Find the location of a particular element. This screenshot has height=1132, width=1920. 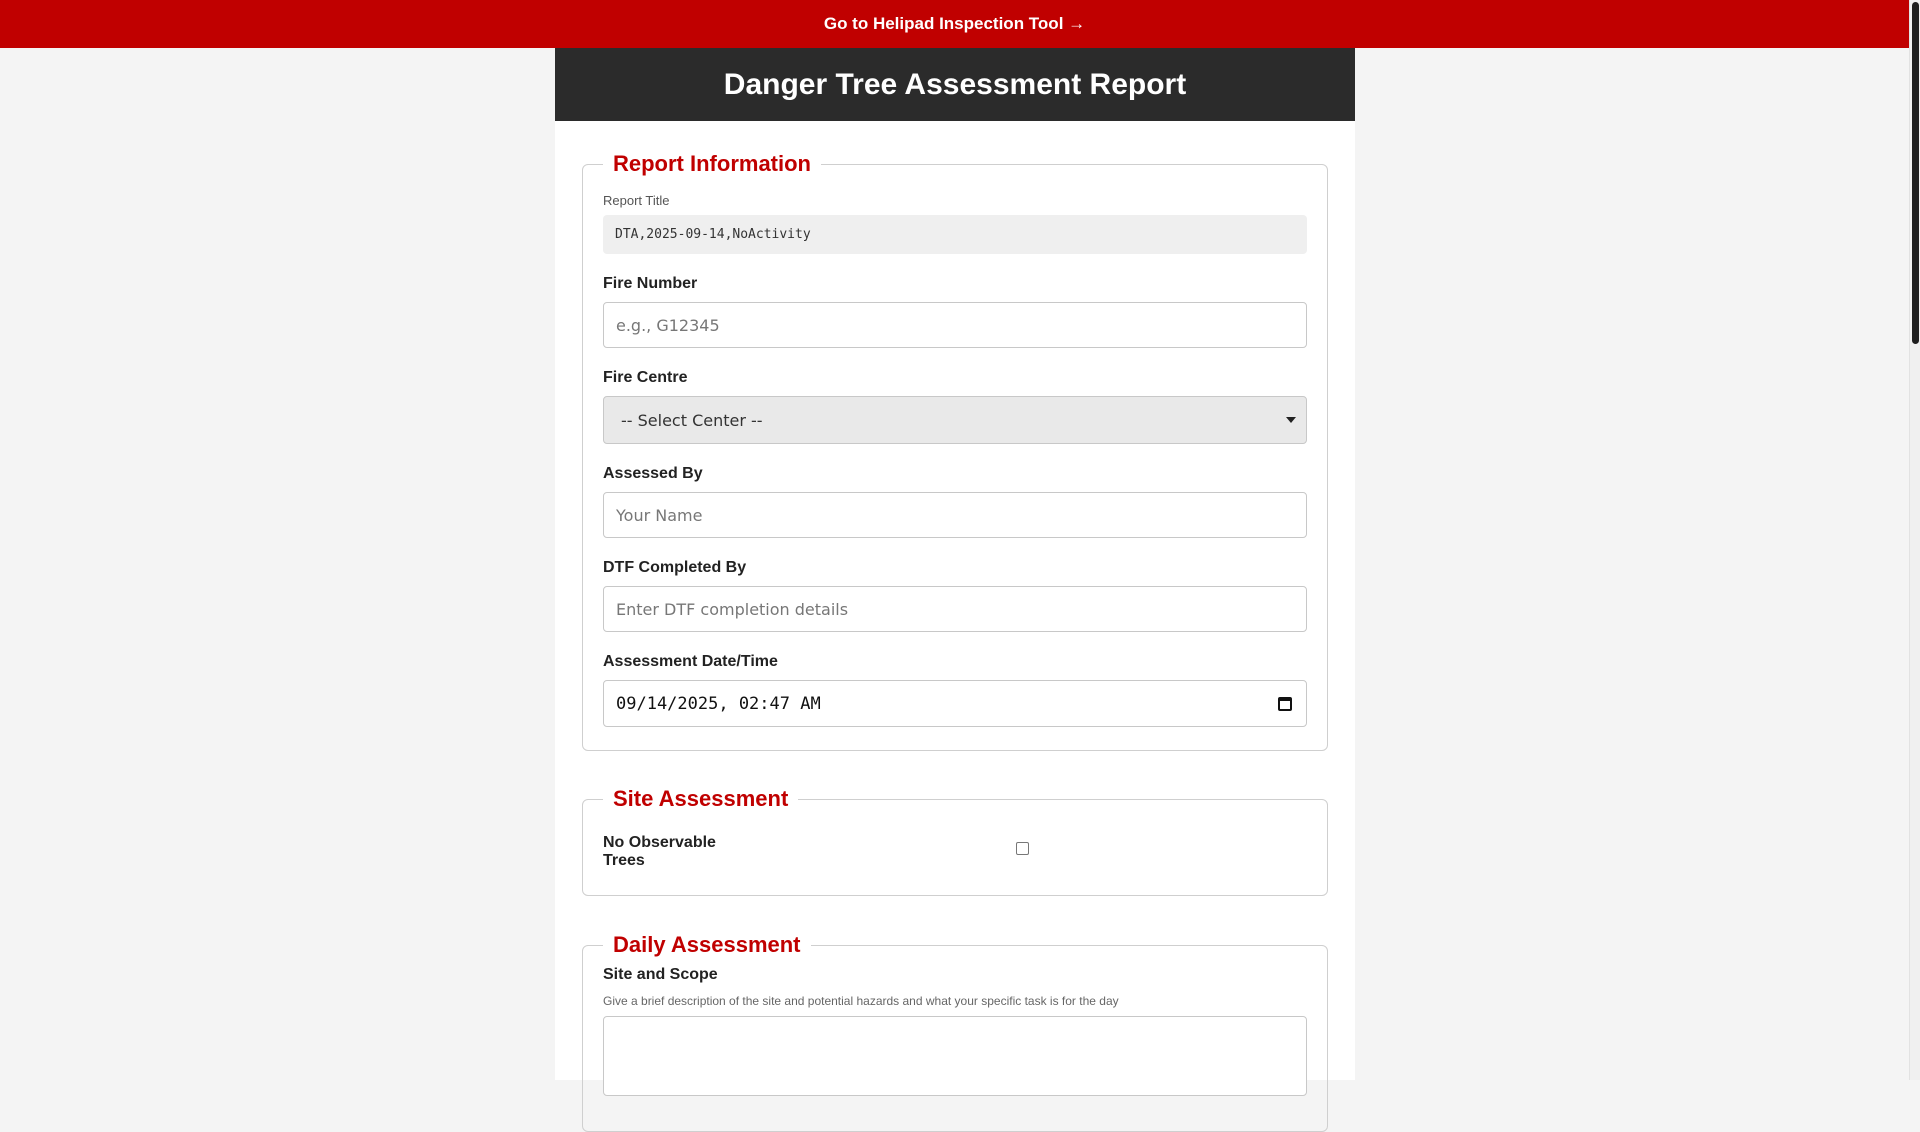

page-scrollbar is located at coordinates (1914, 540).